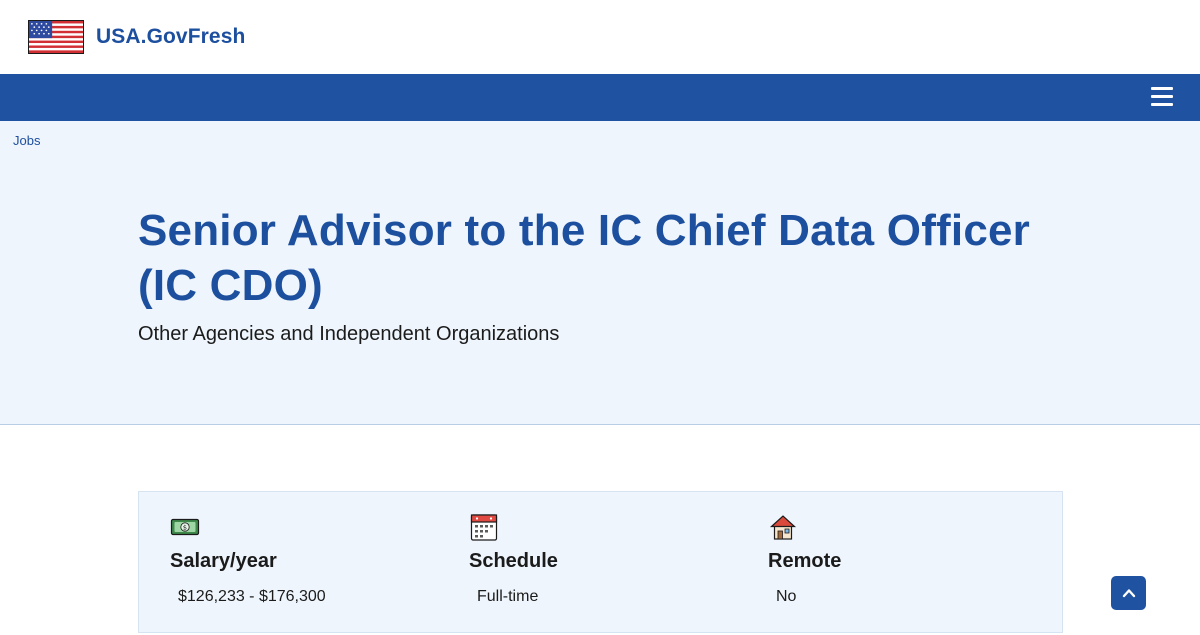  I want to click on detail-salary: $ Salary/year $126,233 - $176,300, so click(248, 559).